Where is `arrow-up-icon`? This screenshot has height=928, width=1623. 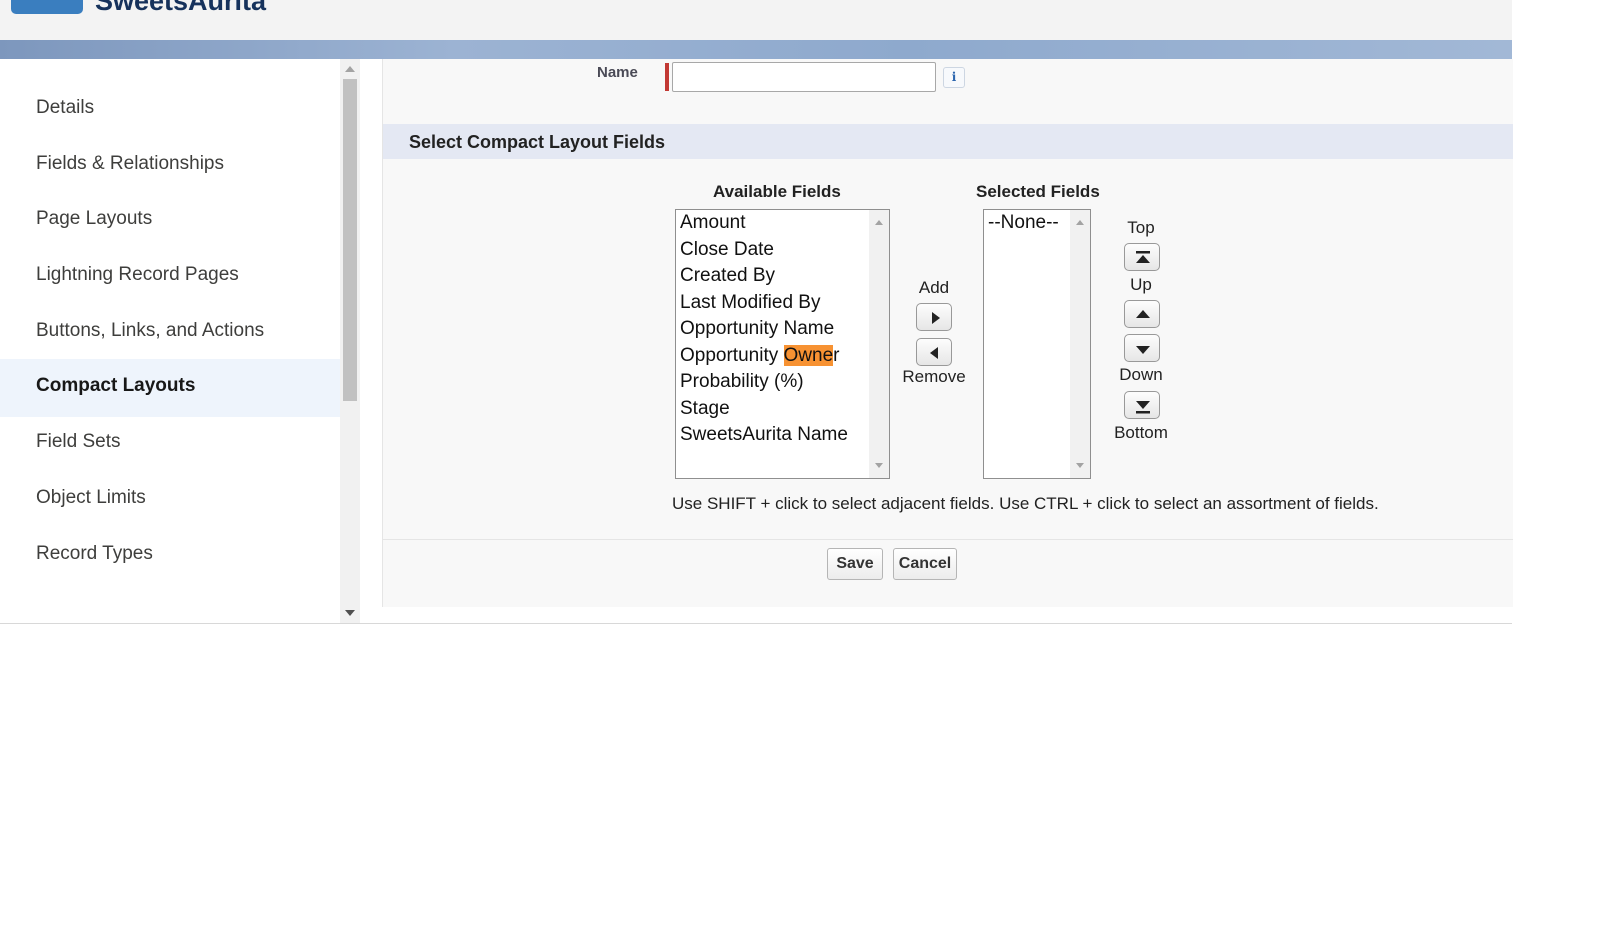 arrow-up-icon is located at coordinates (1143, 314).